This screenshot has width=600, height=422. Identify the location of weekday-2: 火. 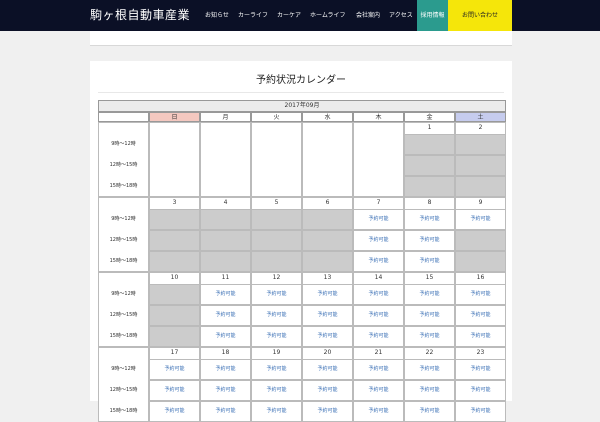
(276, 117).